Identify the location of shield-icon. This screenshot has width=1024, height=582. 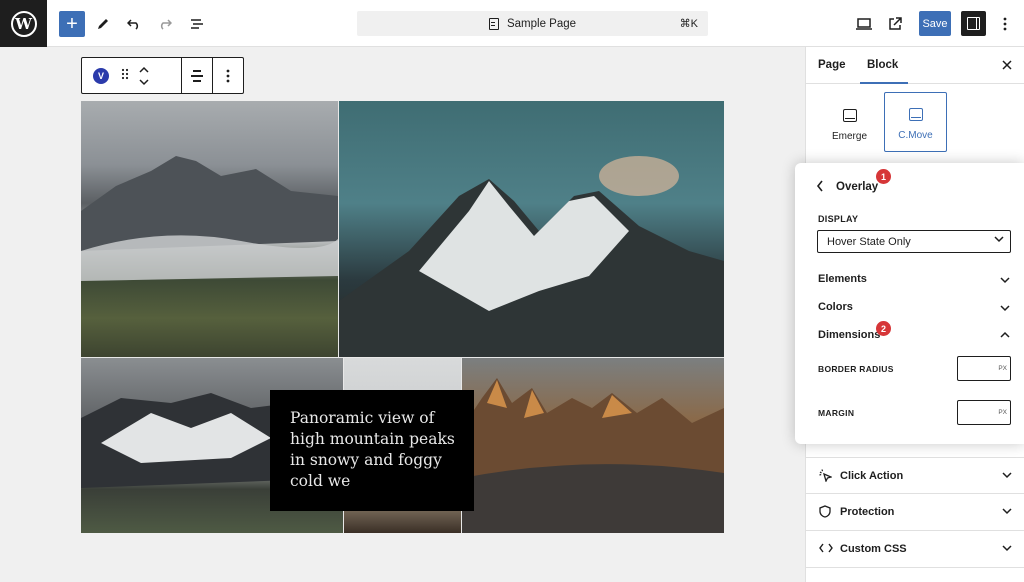
(825, 513).